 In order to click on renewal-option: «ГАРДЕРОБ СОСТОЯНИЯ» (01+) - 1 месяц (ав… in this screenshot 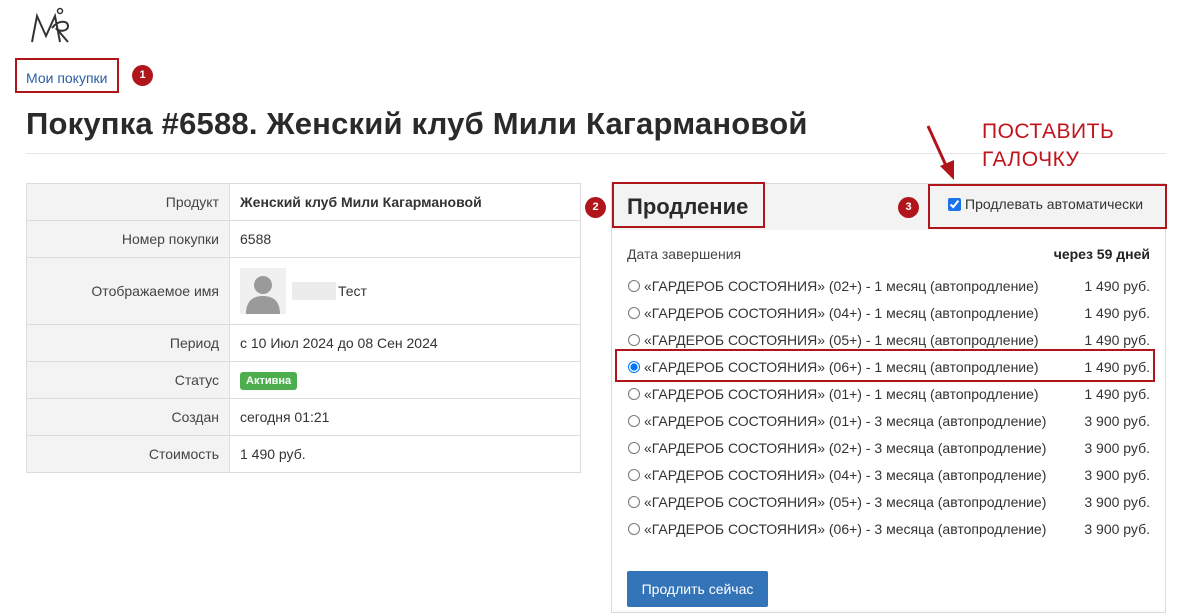, I will do `click(888, 393)`.